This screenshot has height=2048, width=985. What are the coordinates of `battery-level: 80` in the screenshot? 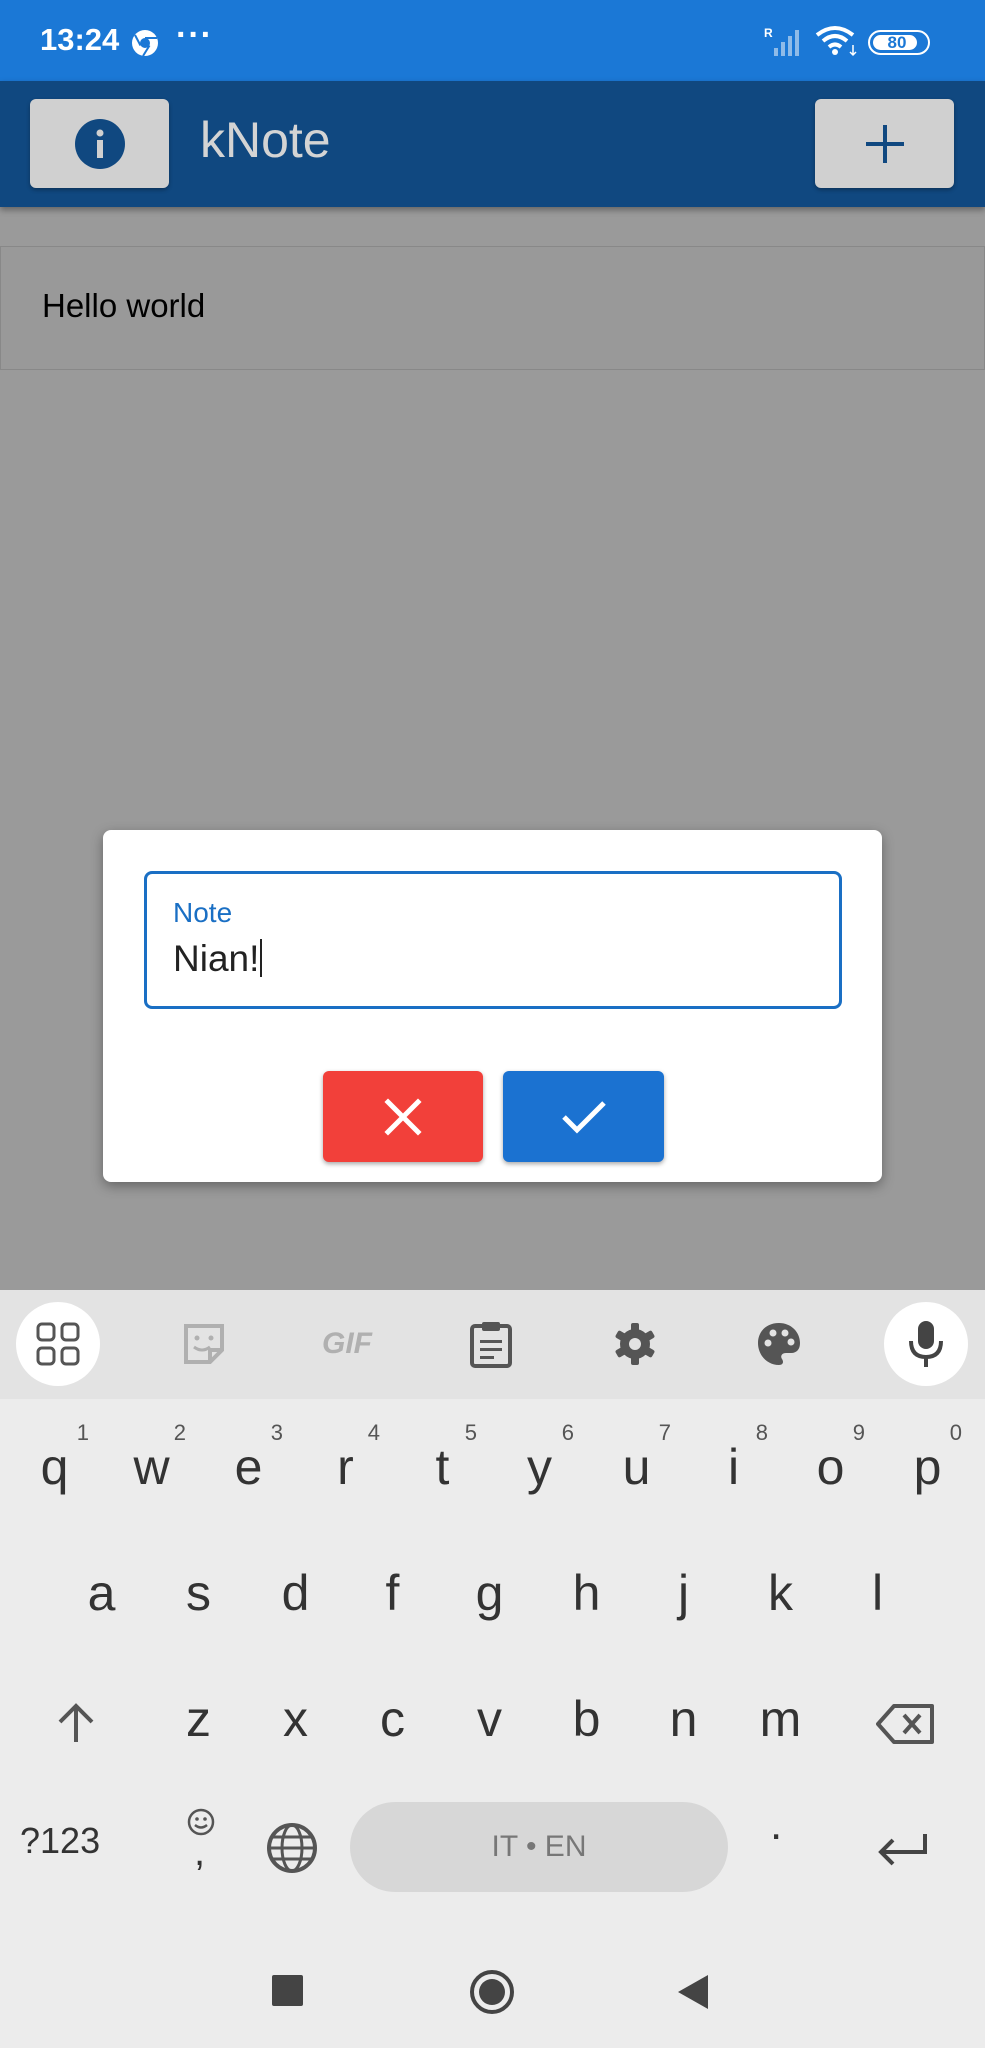 It's located at (897, 42).